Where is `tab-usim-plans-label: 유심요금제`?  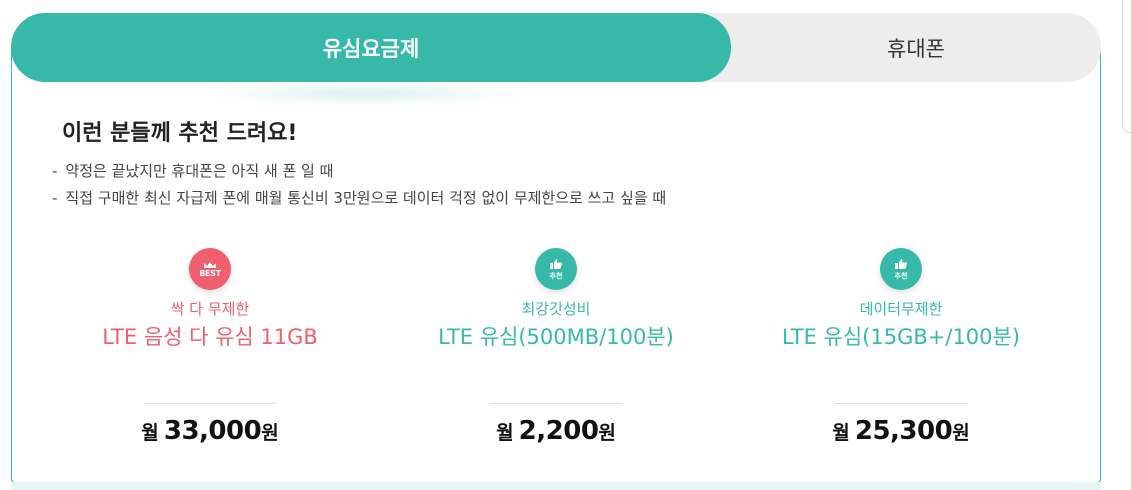 tab-usim-plans-label: 유심요금제 is located at coordinates (371, 48).